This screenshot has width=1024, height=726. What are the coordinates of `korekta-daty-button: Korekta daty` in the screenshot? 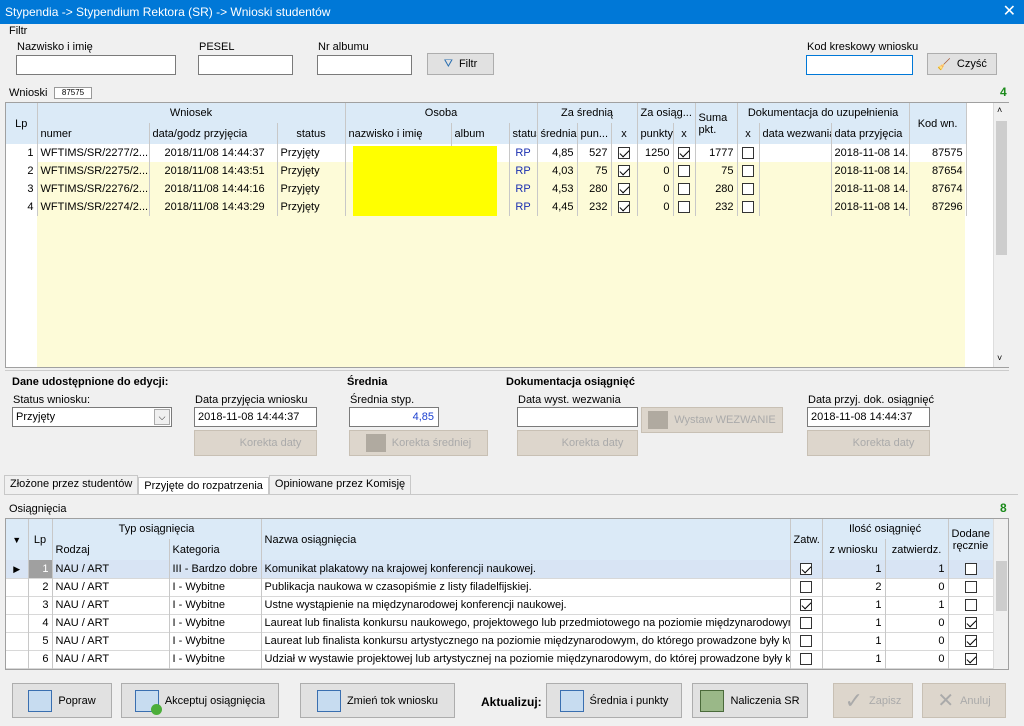 It's located at (255, 443).